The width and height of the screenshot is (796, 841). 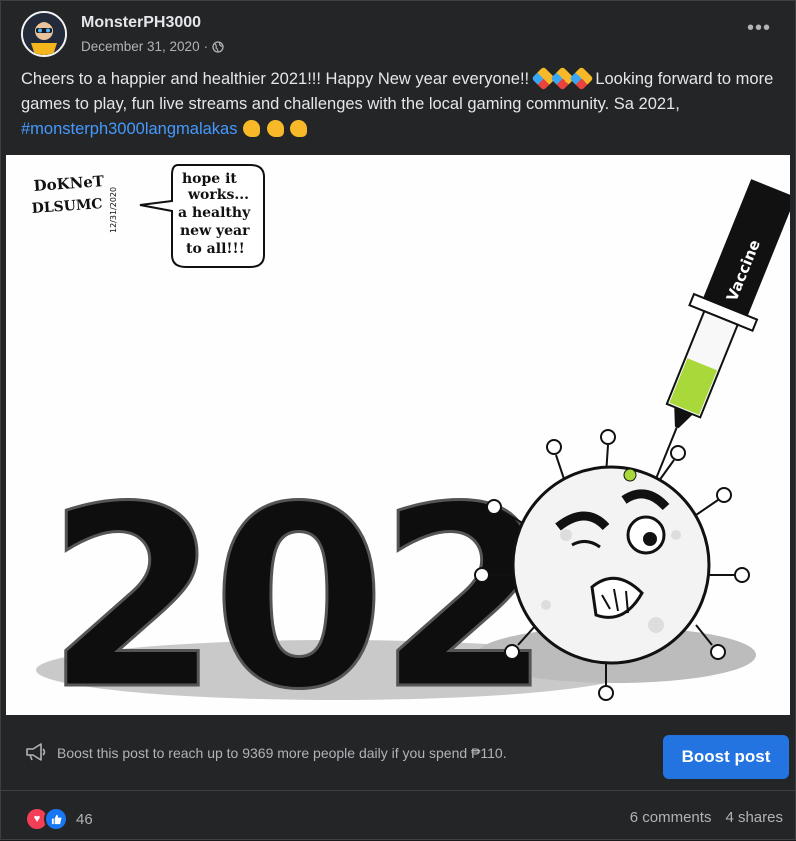 What do you see at coordinates (218, 46) in the screenshot?
I see `globe-icon` at bounding box center [218, 46].